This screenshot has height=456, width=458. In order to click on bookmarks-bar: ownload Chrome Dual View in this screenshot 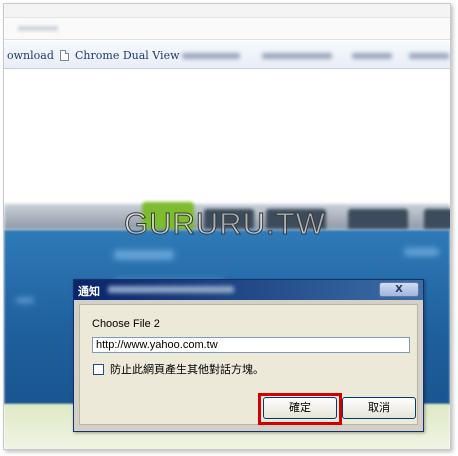, I will do `click(227, 55)`.